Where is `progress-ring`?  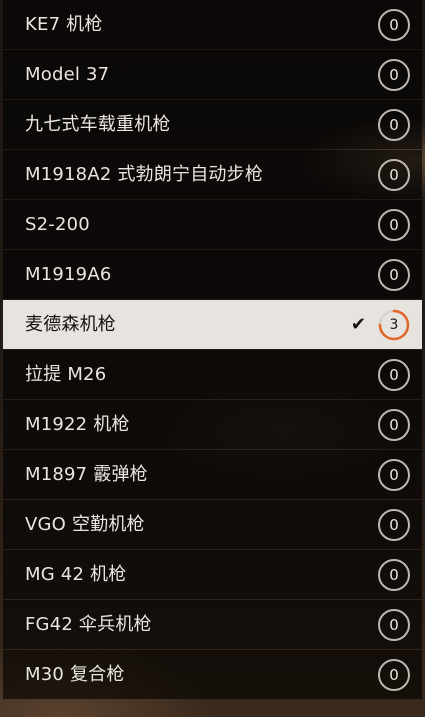
progress-ring is located at coordinates (394, 325).